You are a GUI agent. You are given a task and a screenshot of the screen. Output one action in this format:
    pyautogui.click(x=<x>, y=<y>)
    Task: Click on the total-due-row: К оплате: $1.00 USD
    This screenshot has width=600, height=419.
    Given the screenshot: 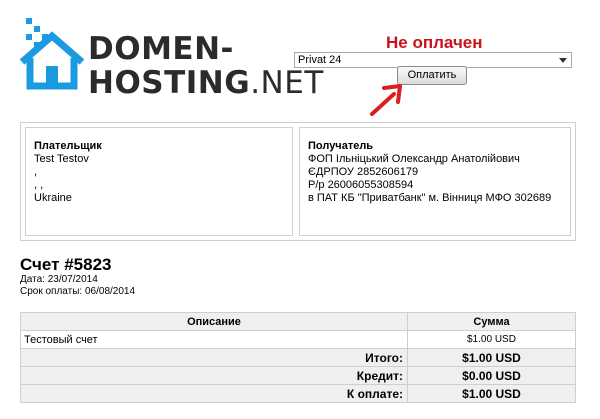 What is the action you would take?
    pyautogui.click(x=298, y=393)
    